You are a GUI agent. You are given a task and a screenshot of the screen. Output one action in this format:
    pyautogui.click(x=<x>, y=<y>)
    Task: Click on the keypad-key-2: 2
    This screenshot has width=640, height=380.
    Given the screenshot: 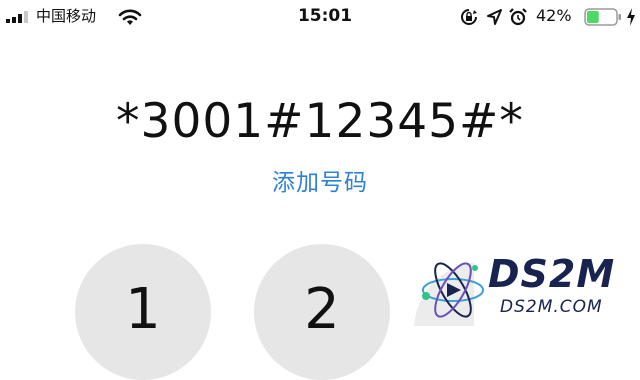 What is the action you would take?
    pyautogui.click(x=322, y=312)
    